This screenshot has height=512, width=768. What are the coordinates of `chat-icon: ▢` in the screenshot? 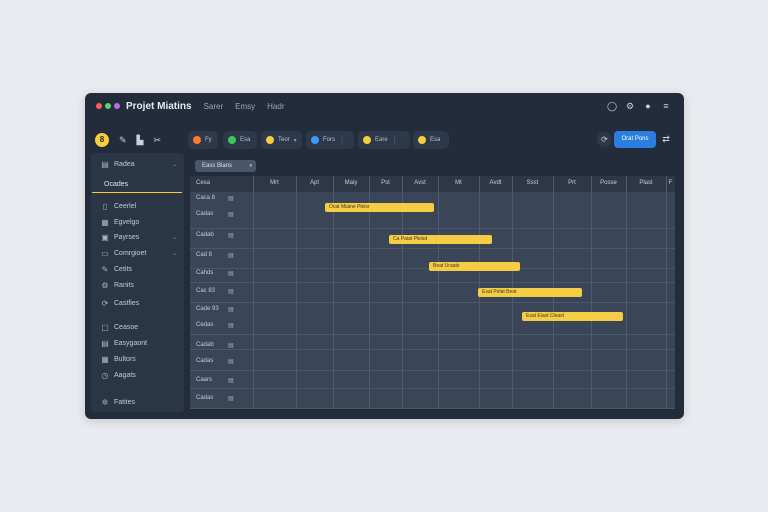 It's located at (105, 327).